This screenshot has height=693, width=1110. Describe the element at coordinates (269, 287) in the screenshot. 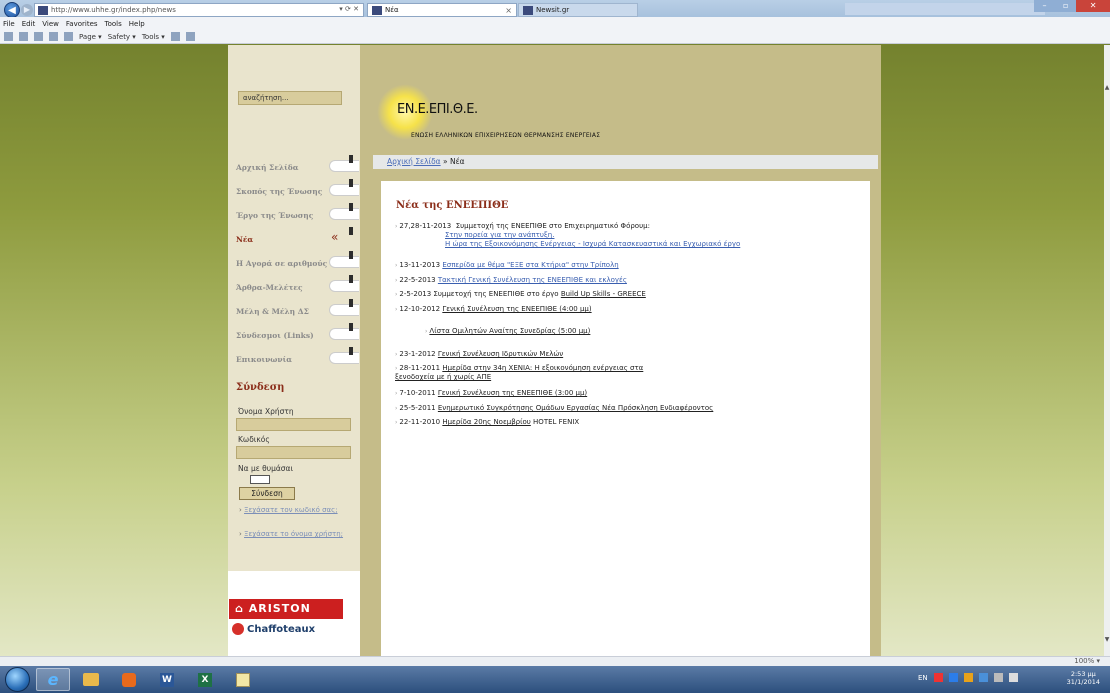

I see `sidebar-item-label: Άρθρα-Μελέτες` at that location.